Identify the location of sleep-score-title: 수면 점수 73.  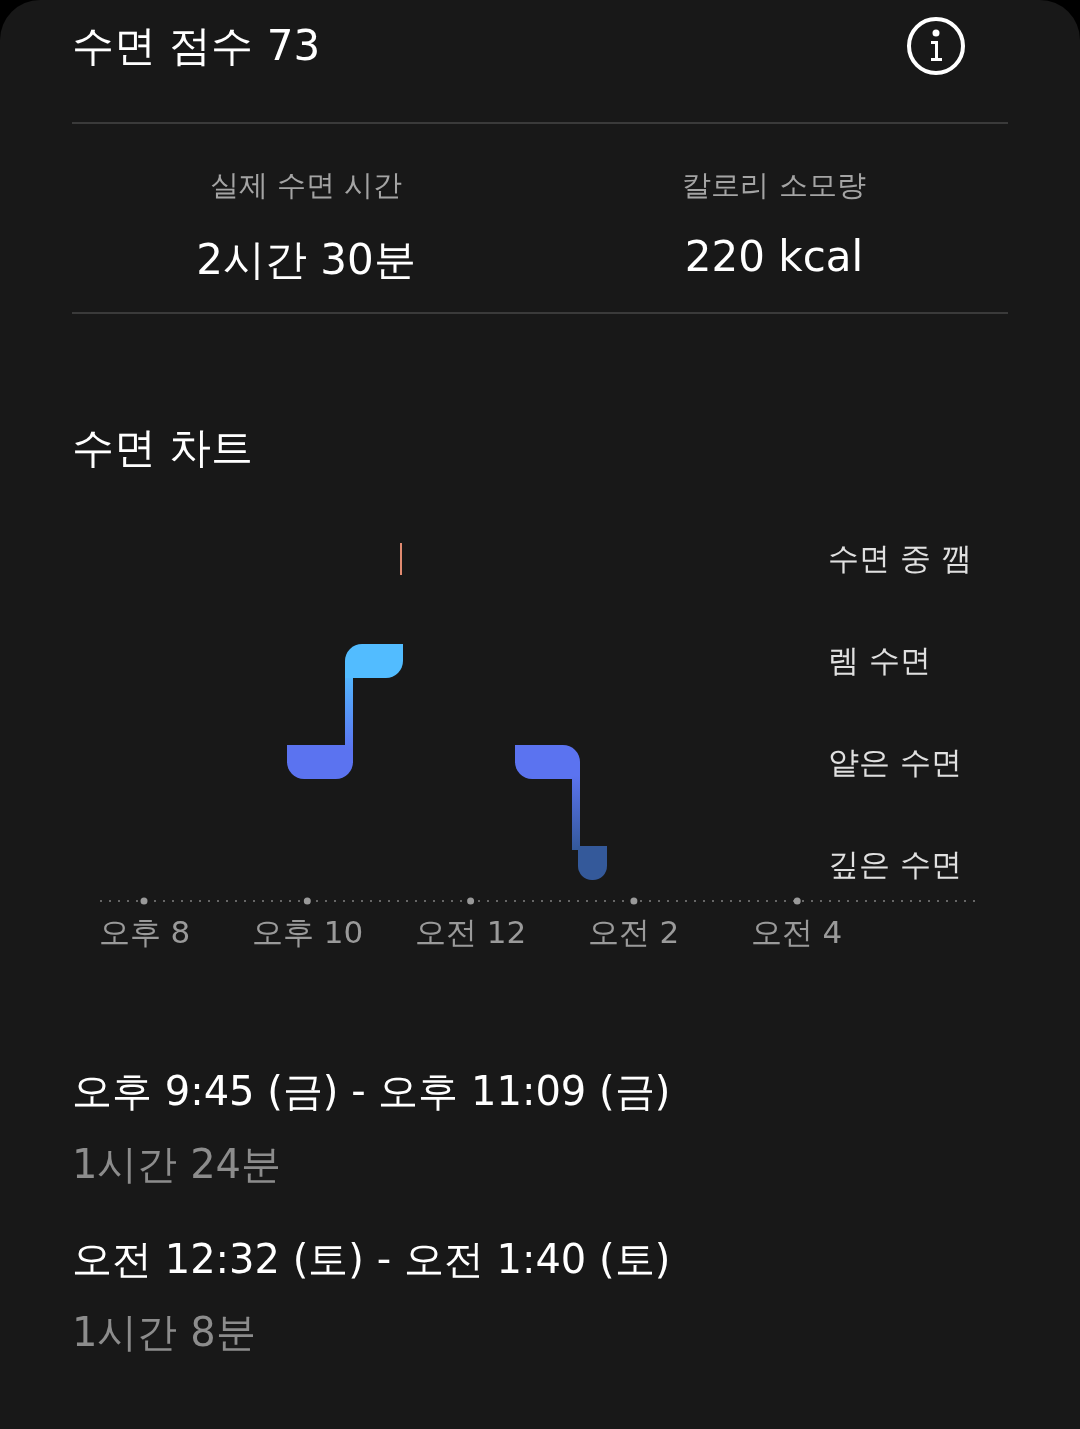
(196, 46).